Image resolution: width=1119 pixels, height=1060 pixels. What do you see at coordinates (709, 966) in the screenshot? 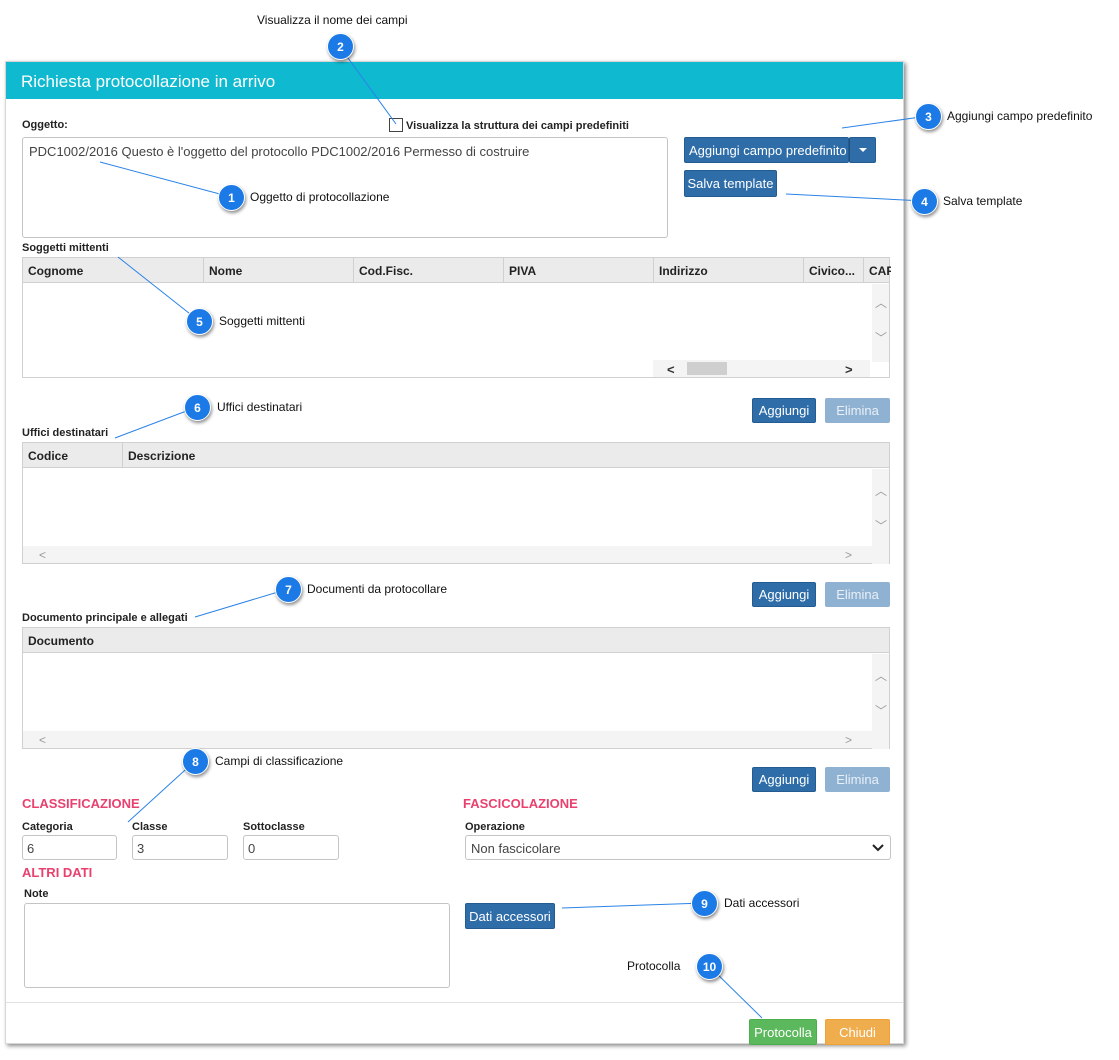
I see `callout-10: 10` at bounding box center [709, 966].